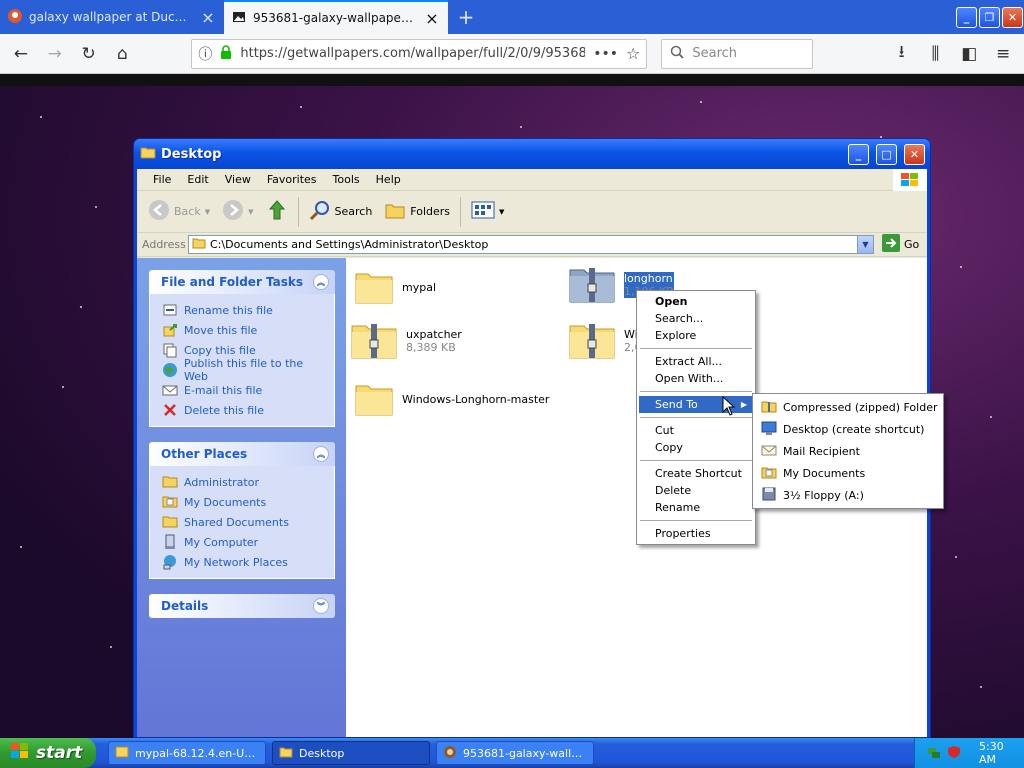 The image size is (1024, 768). Describe the element at coordinates (245, 522) in the screenshot. I see `place-shared-documents: Shared Documents` at that location.